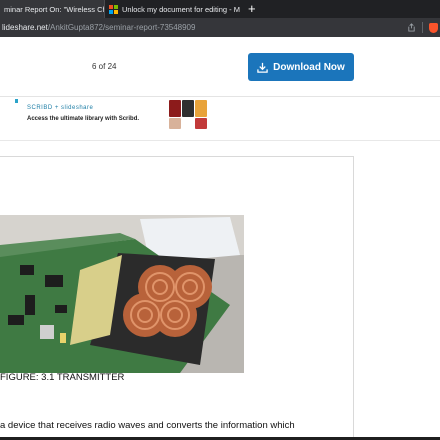 Image resolution: width=440 pixels, height=440 pixels. What do you see at coordinates (411, 27) in the screenshot?
I see `share-icon` at bounding box center [411, 27].